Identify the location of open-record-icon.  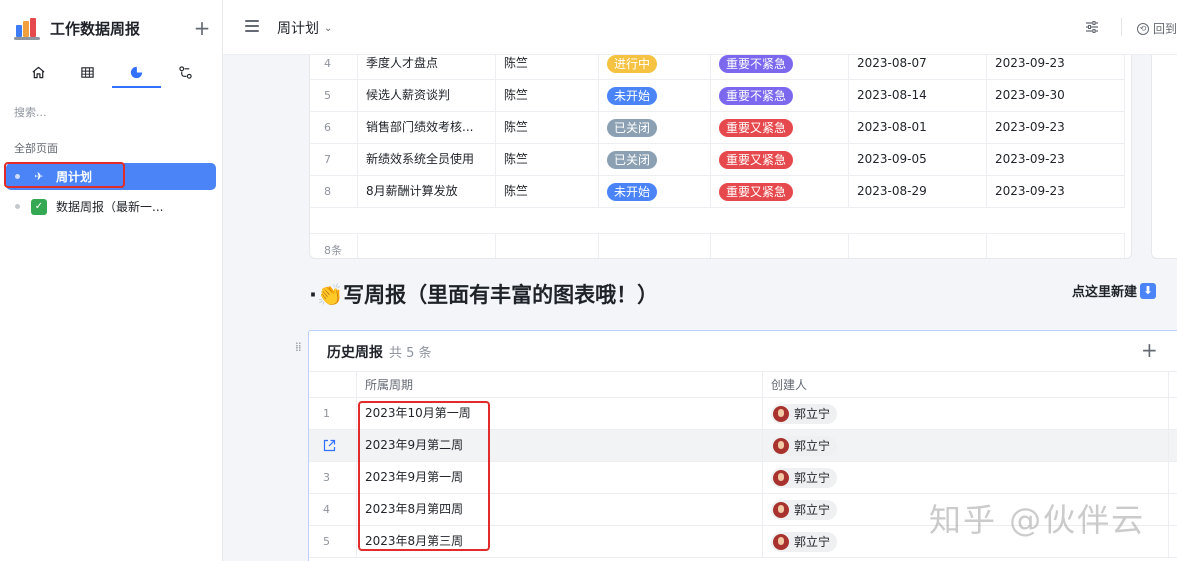
(329, 445).